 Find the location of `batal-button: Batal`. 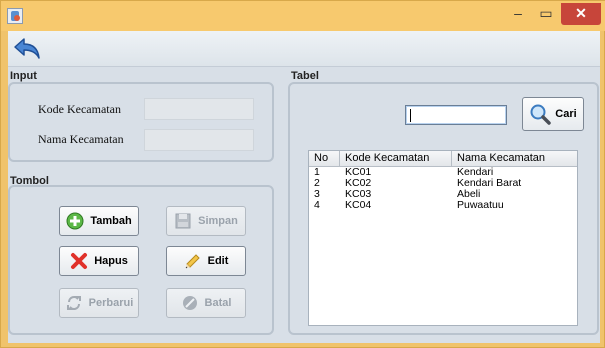

batal-button: Batal is located at coordinates (206, 303).